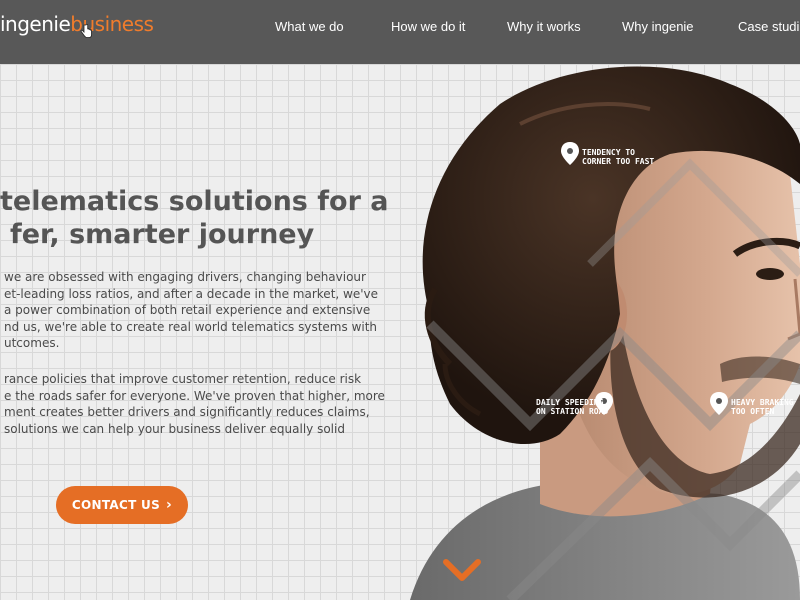  What do you see at coordinates (658, 26) in the screenshot?
I see `nav-item-why-ingenie: Why ingenie` at bounding box center [658, 26].